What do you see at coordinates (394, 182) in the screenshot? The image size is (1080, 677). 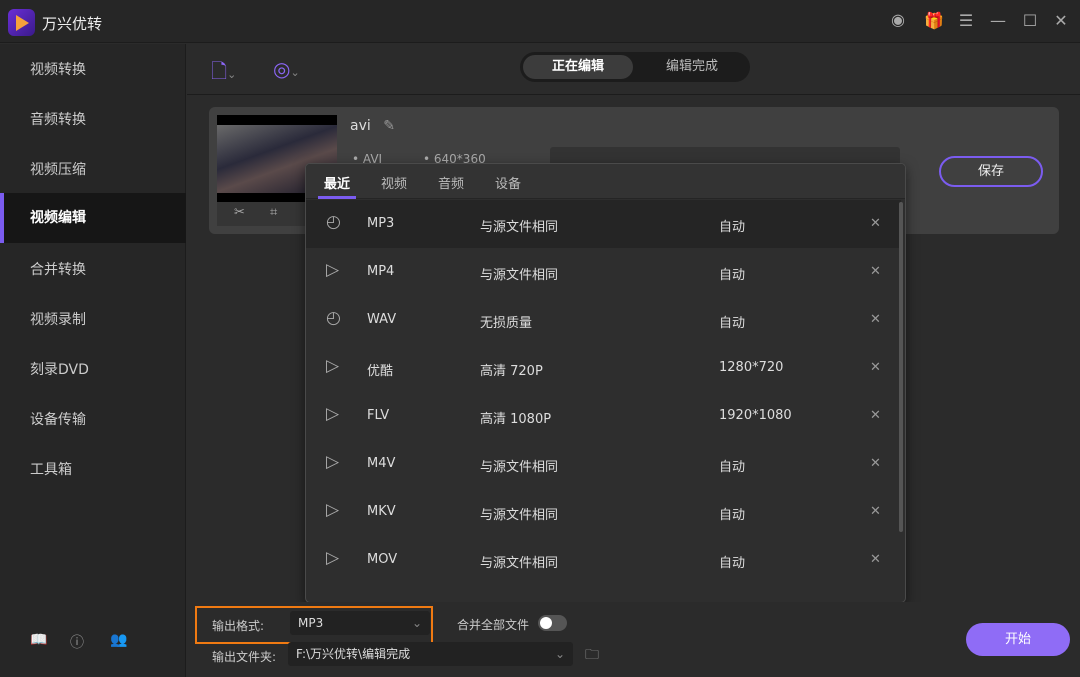 I see `tab-video: 视频` at bounding box center [394, 182].